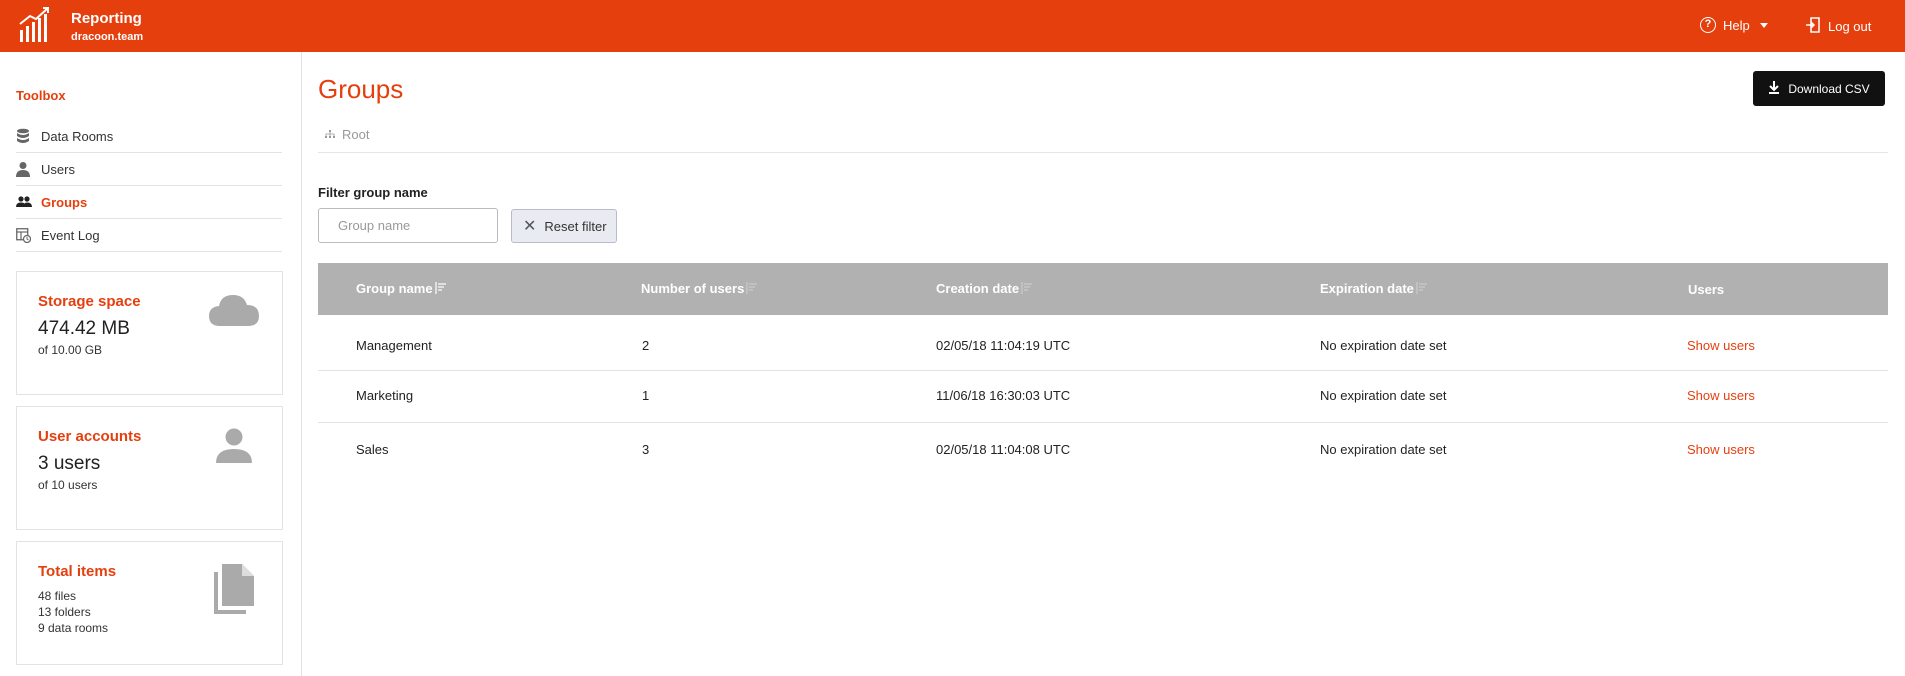 Image resolution: width=1905 pixels, height=676 pixels. I want to click on cell-number-of-users: 2, so click(646, 345).